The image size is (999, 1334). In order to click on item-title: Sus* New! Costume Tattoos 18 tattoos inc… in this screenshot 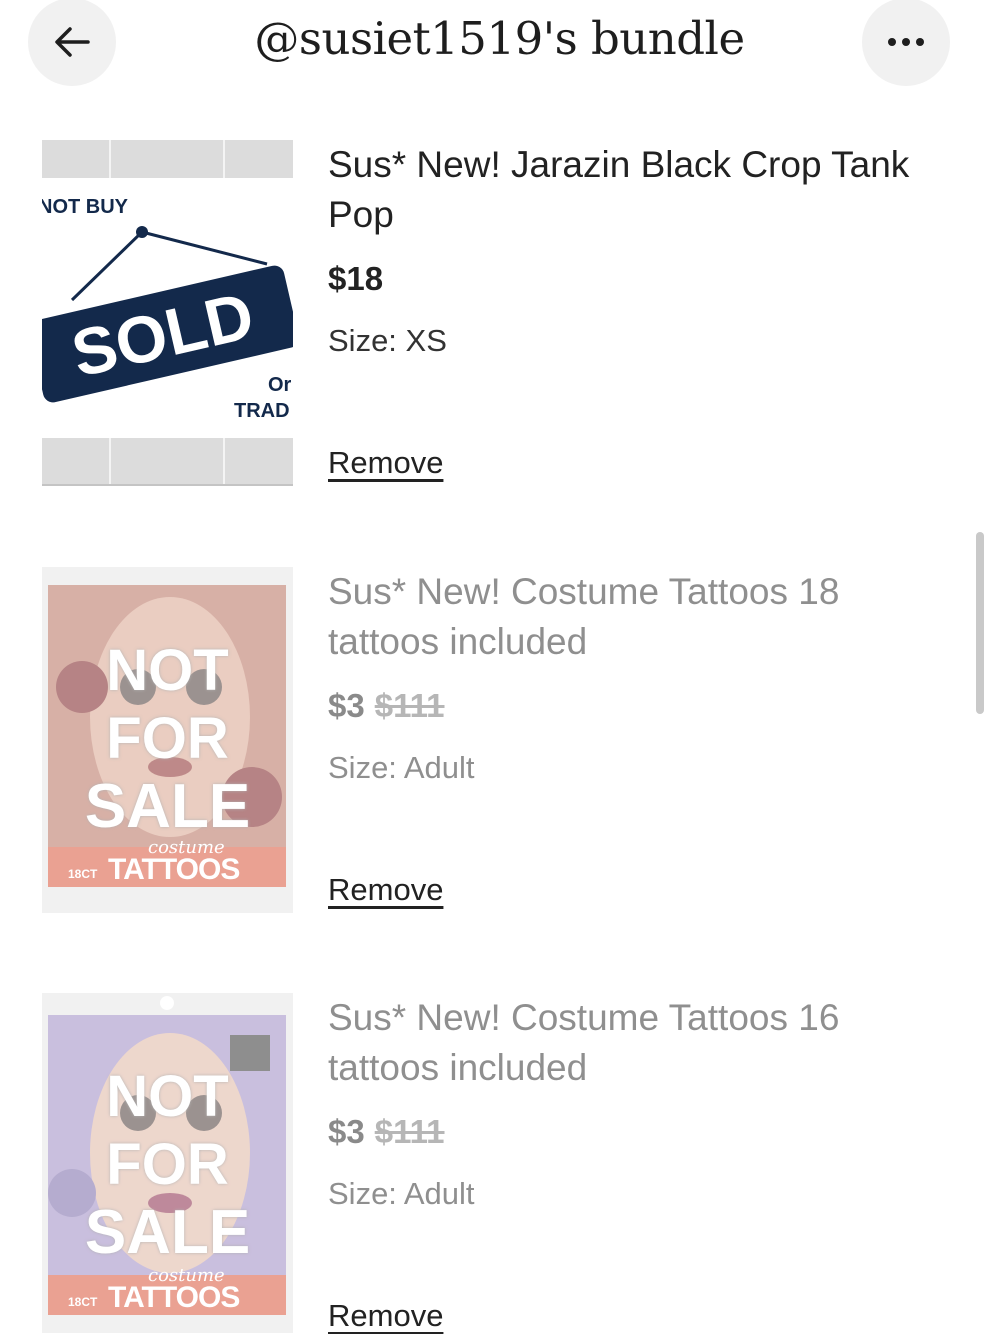, I will do `click(638, 617)`.